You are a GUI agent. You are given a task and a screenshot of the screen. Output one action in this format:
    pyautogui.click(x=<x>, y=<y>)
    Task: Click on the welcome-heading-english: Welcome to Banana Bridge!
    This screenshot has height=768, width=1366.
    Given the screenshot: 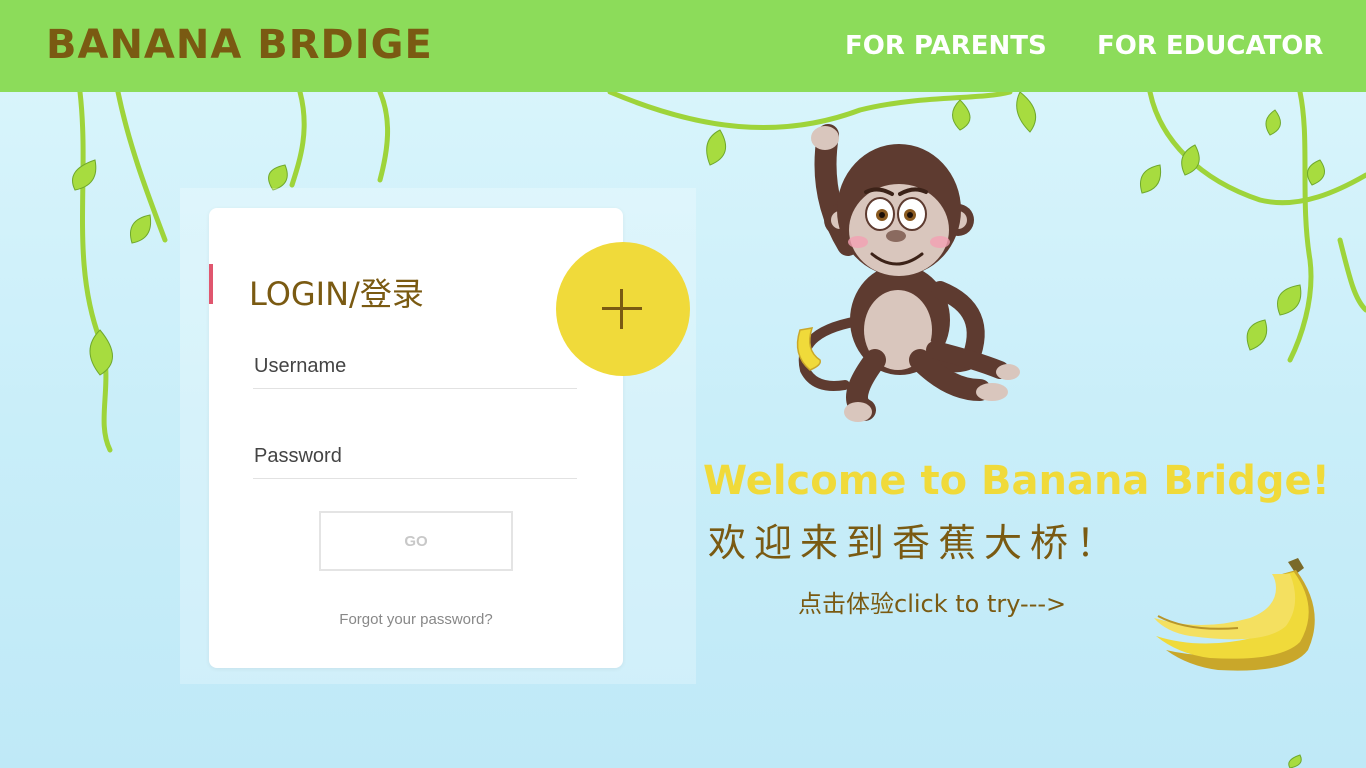 What is the action you would take?
    pyautogui.click(x=1016, y=481)
    